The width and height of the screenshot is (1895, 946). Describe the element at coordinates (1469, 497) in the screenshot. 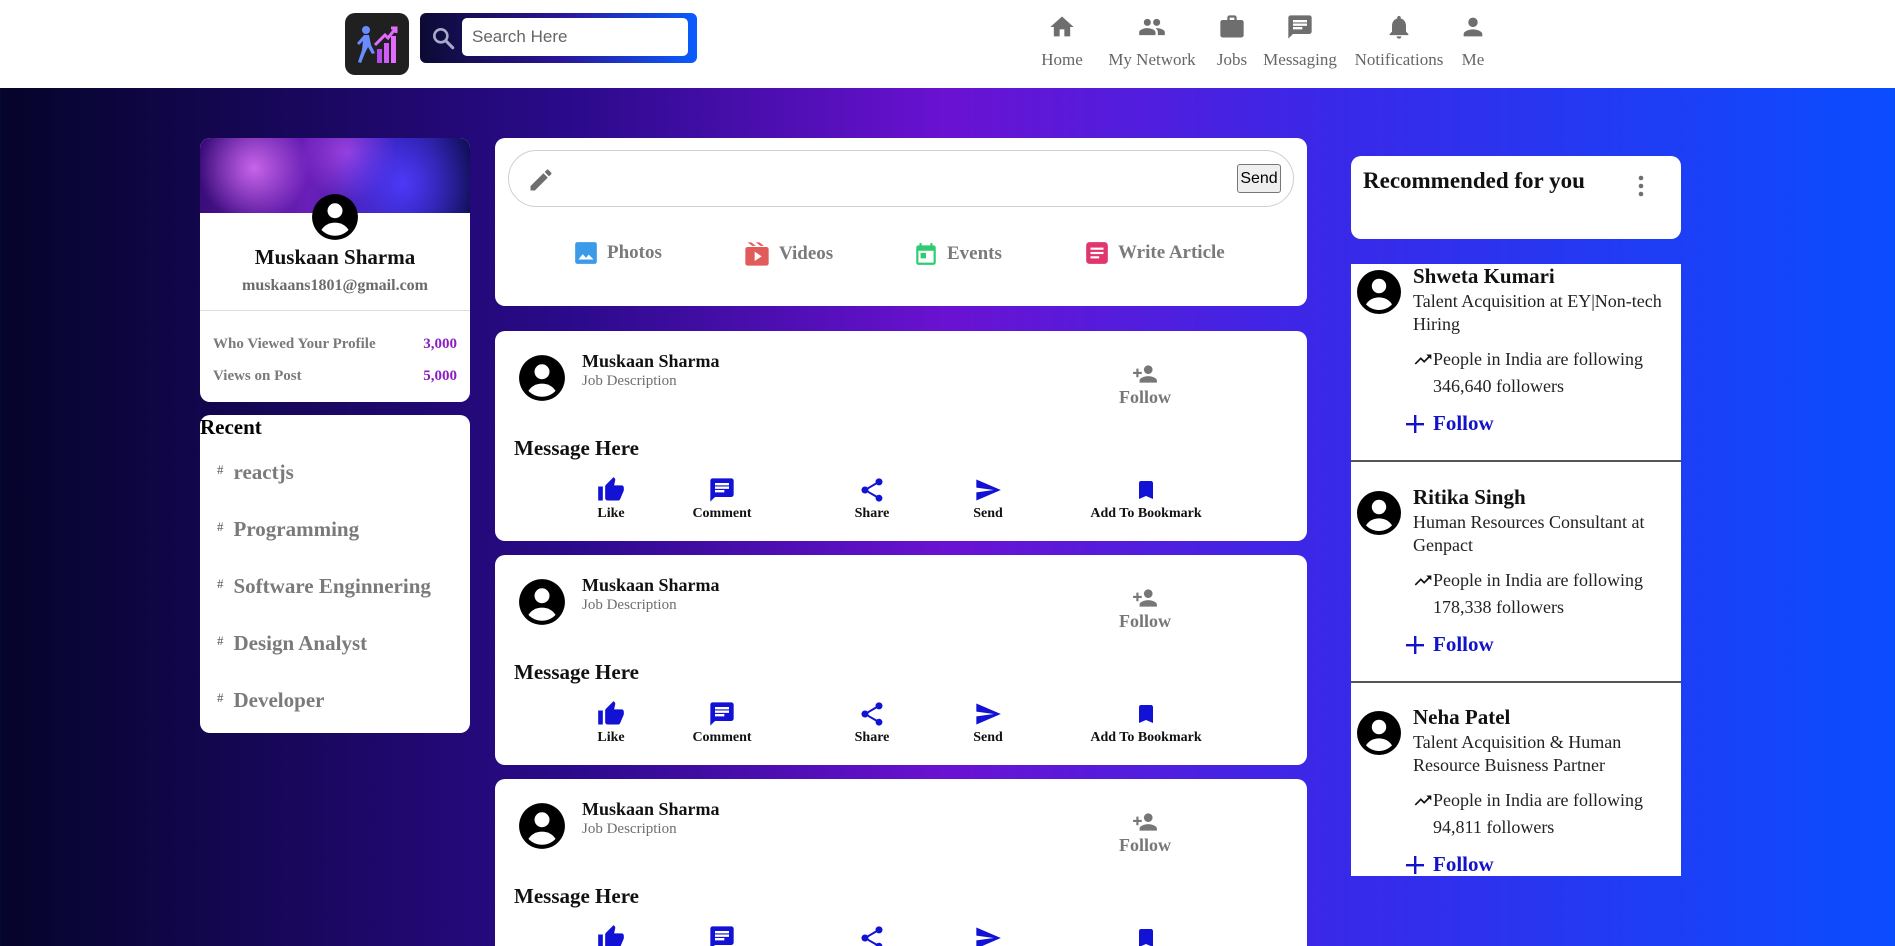

I see `person-name: Ritika Singh` at that location.